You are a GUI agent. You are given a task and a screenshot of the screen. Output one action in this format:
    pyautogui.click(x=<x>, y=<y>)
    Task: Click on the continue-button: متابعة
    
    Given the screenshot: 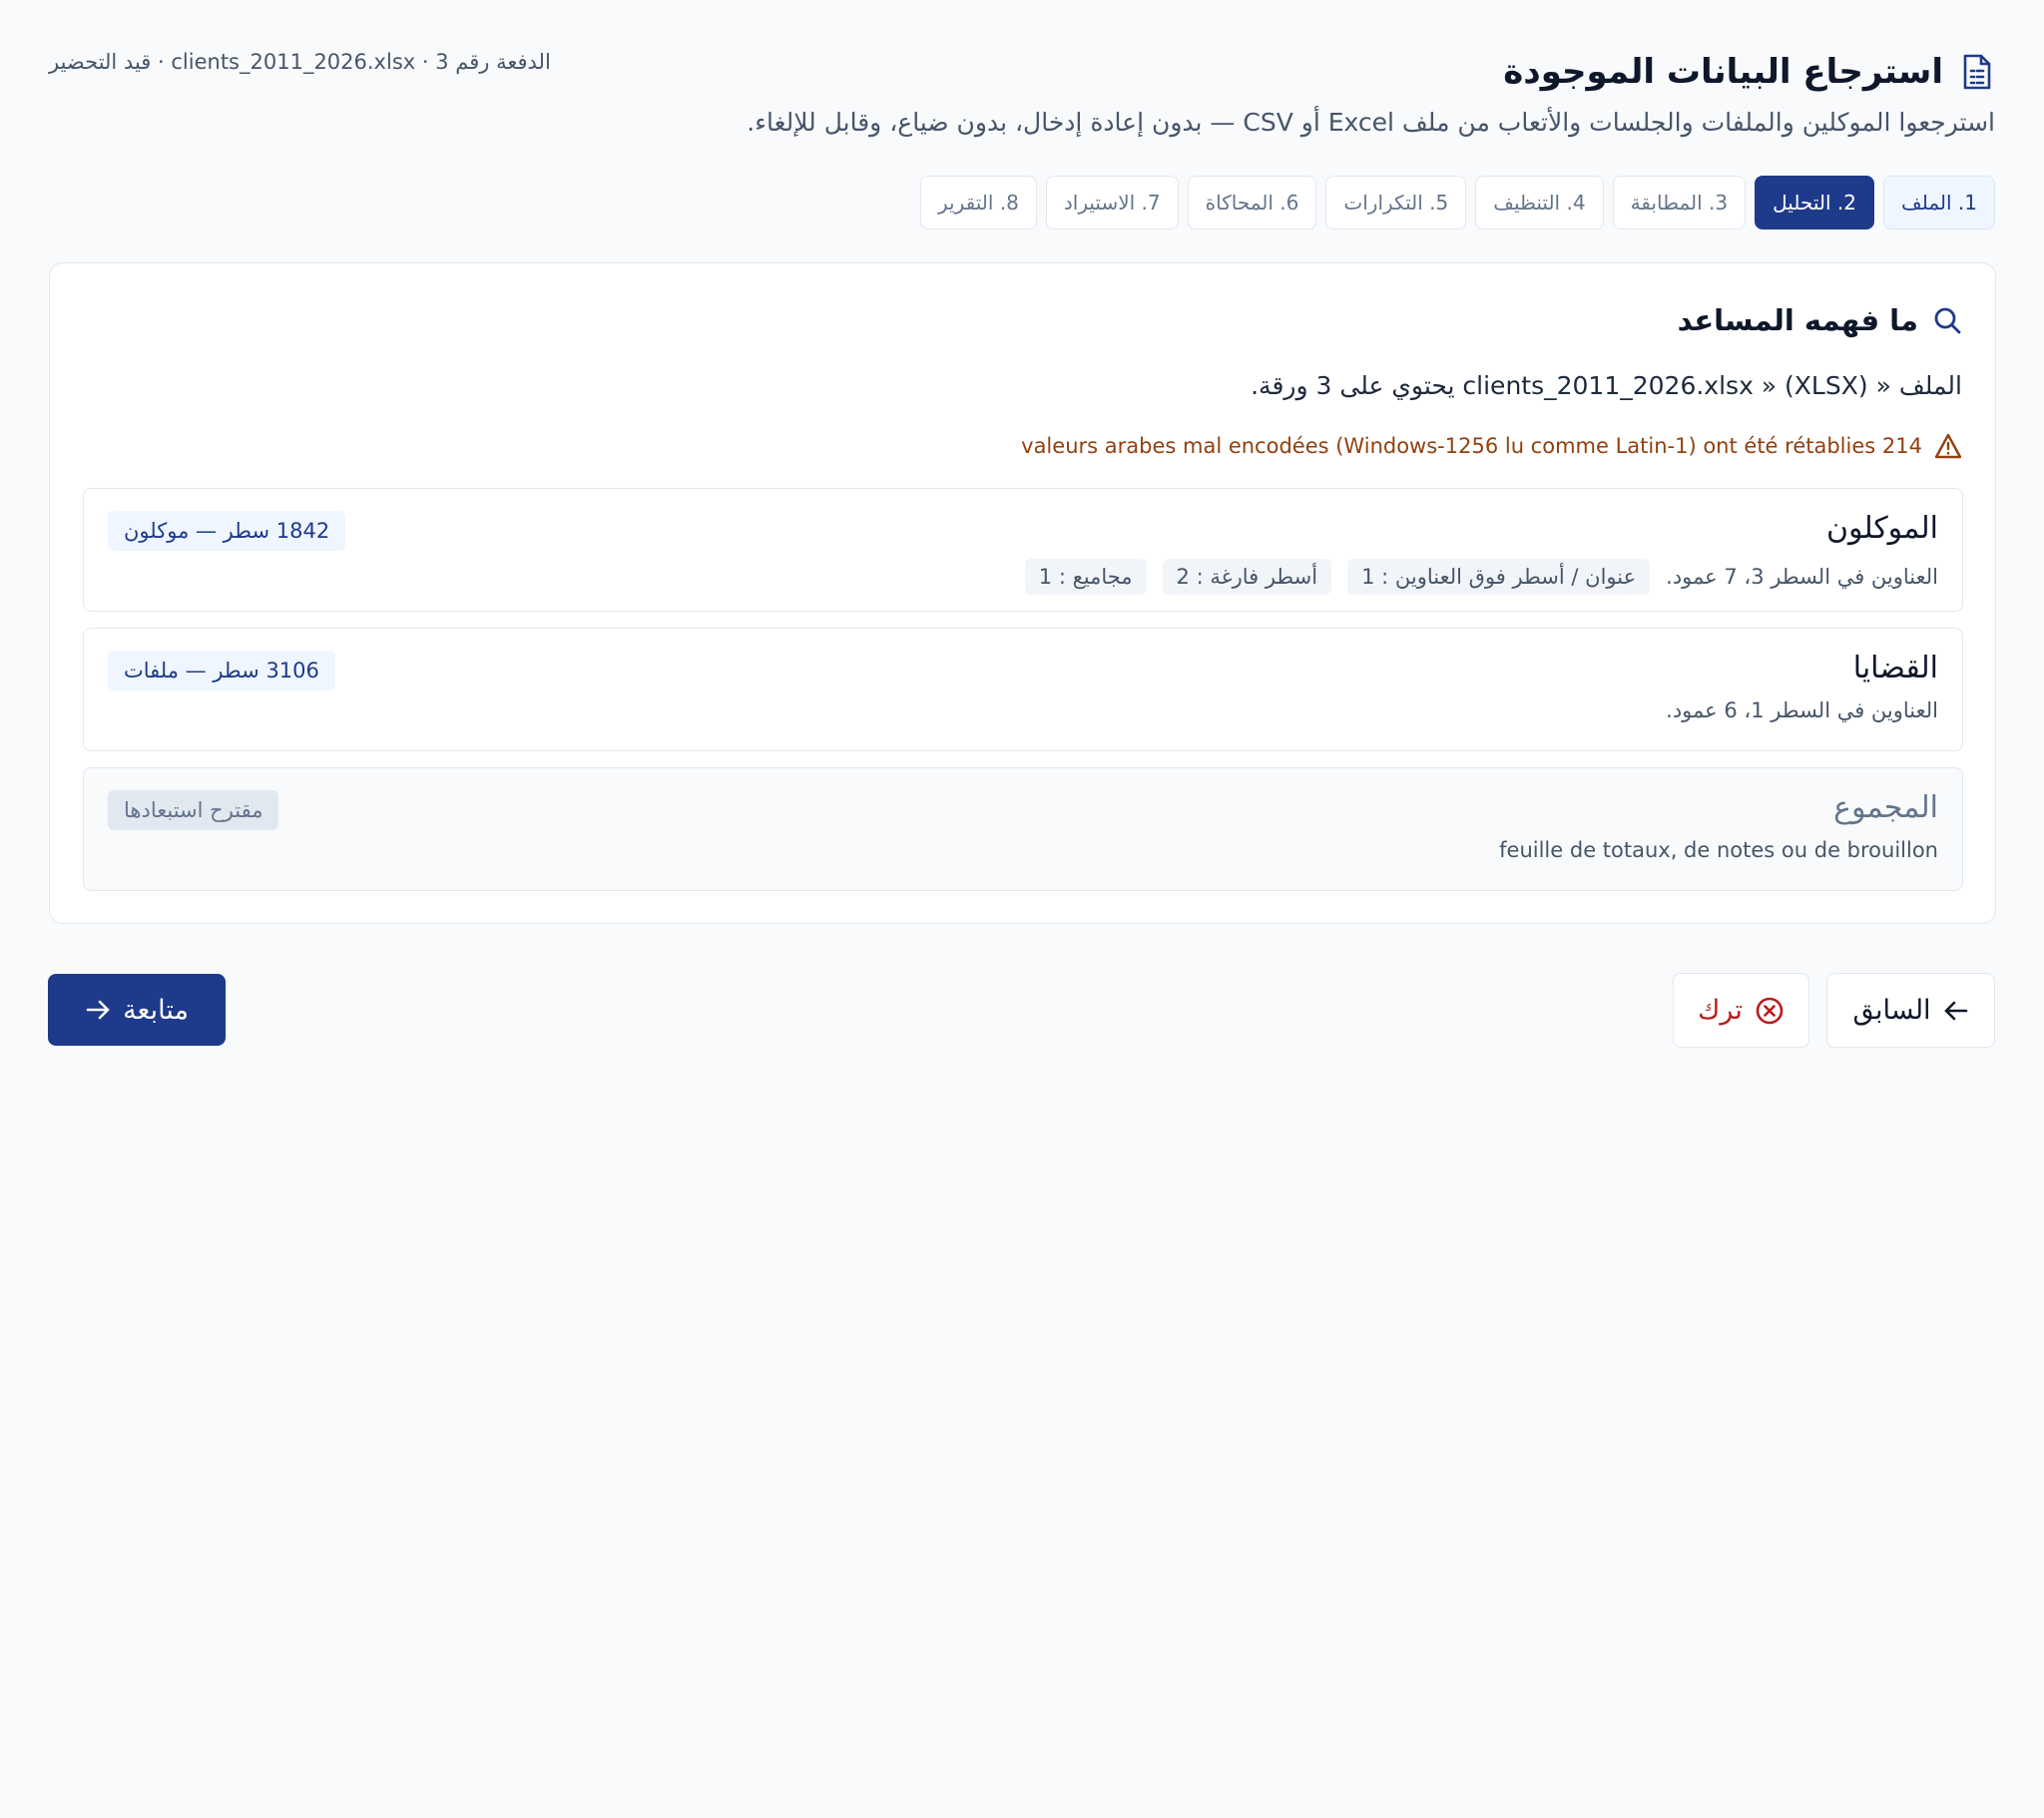 What is the action you would take?
    pyautogui.click(x=137, y=1010)
    